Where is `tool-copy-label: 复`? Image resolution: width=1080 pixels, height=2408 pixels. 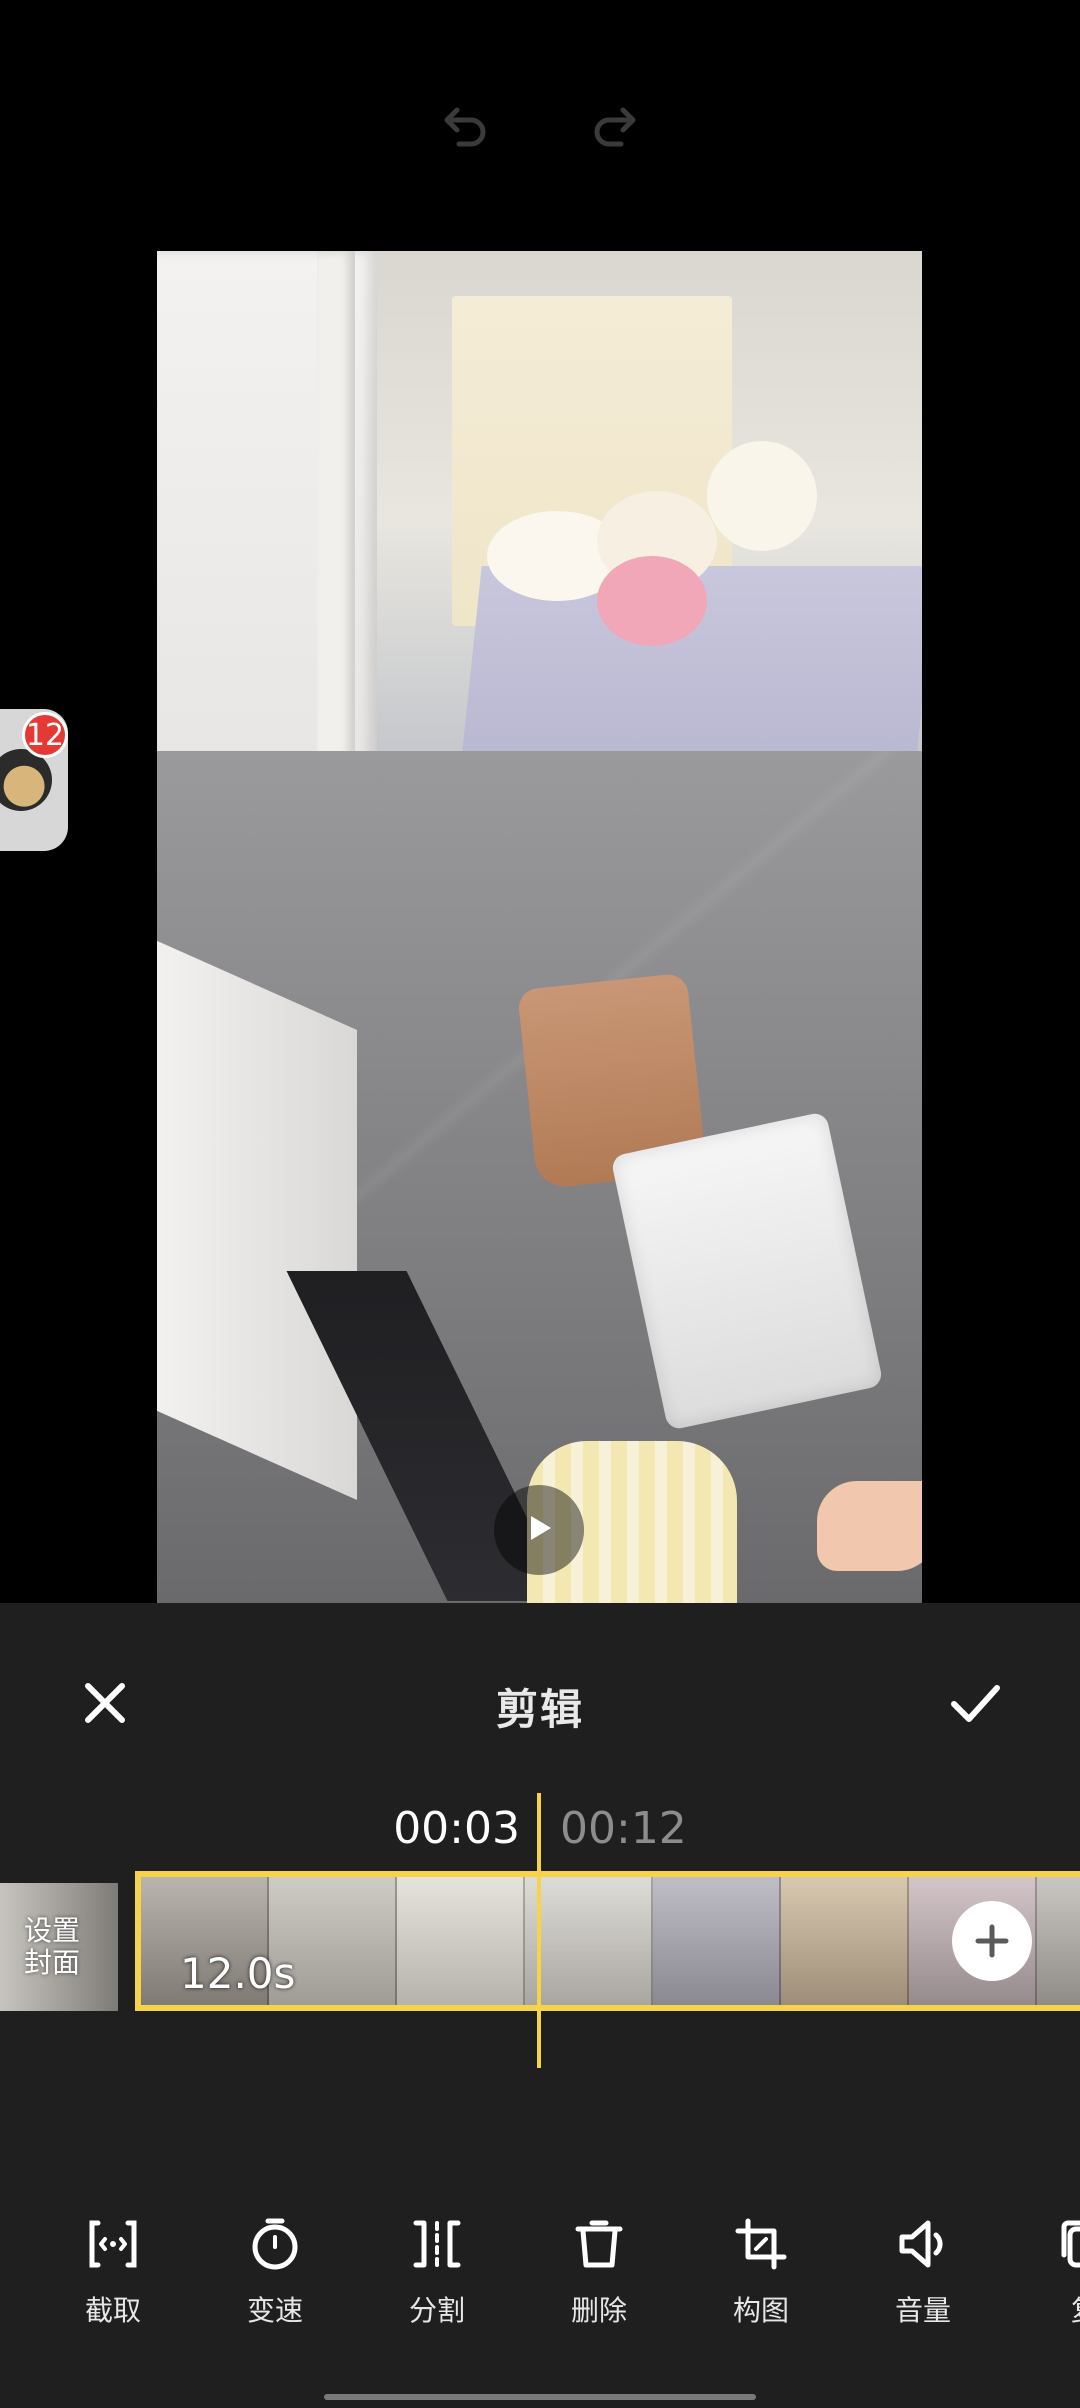
tool-copy-label: 复 is located at coordinates (1075, 2309).